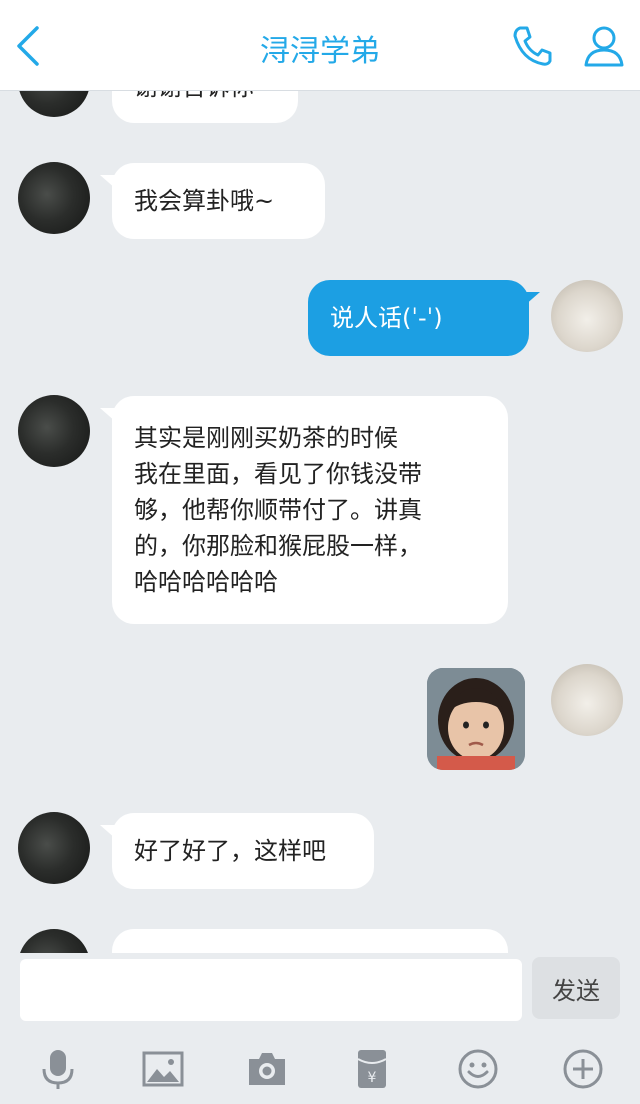 This screenshot has height=1104, width=640. I want to click on message-text: 谢谢告诉你, so click(194, 98).